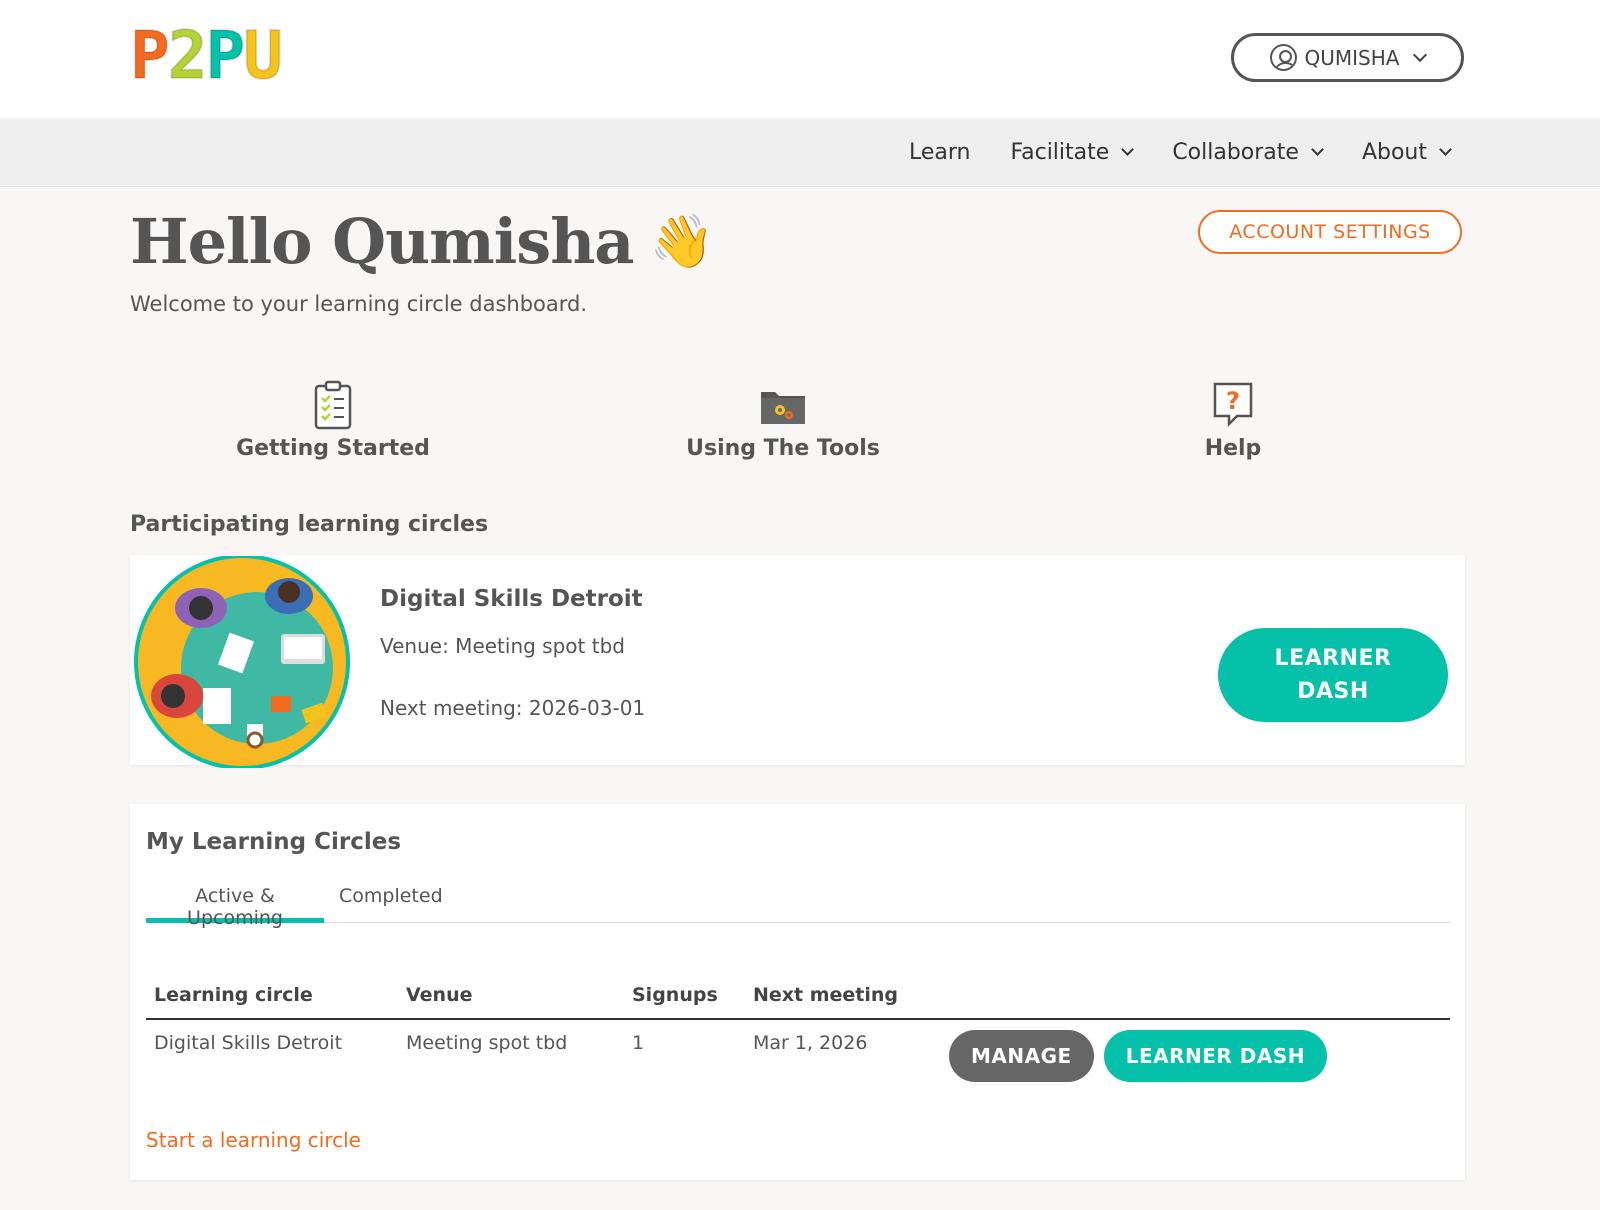 The width and height of the screenshot is (1600, 1210). Describe the element at coordinates (1235, 152) in the screenshot. I see `nav-label: Collaborate` at that location.